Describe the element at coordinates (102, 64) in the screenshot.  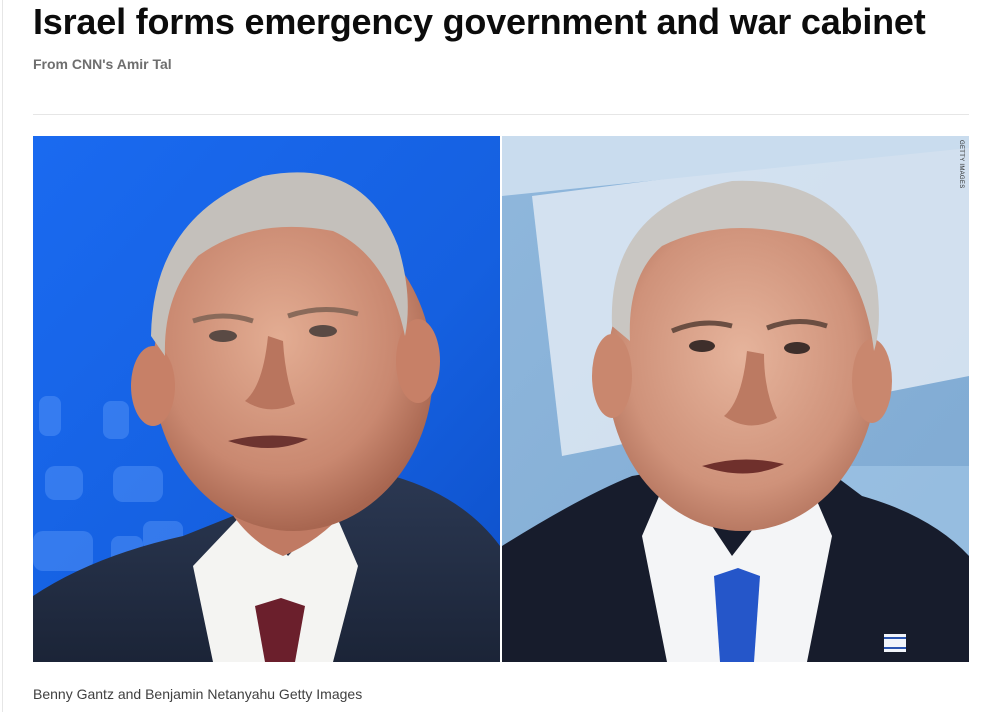
I see `article-byline: From CNN's Amir Tal` at that location.